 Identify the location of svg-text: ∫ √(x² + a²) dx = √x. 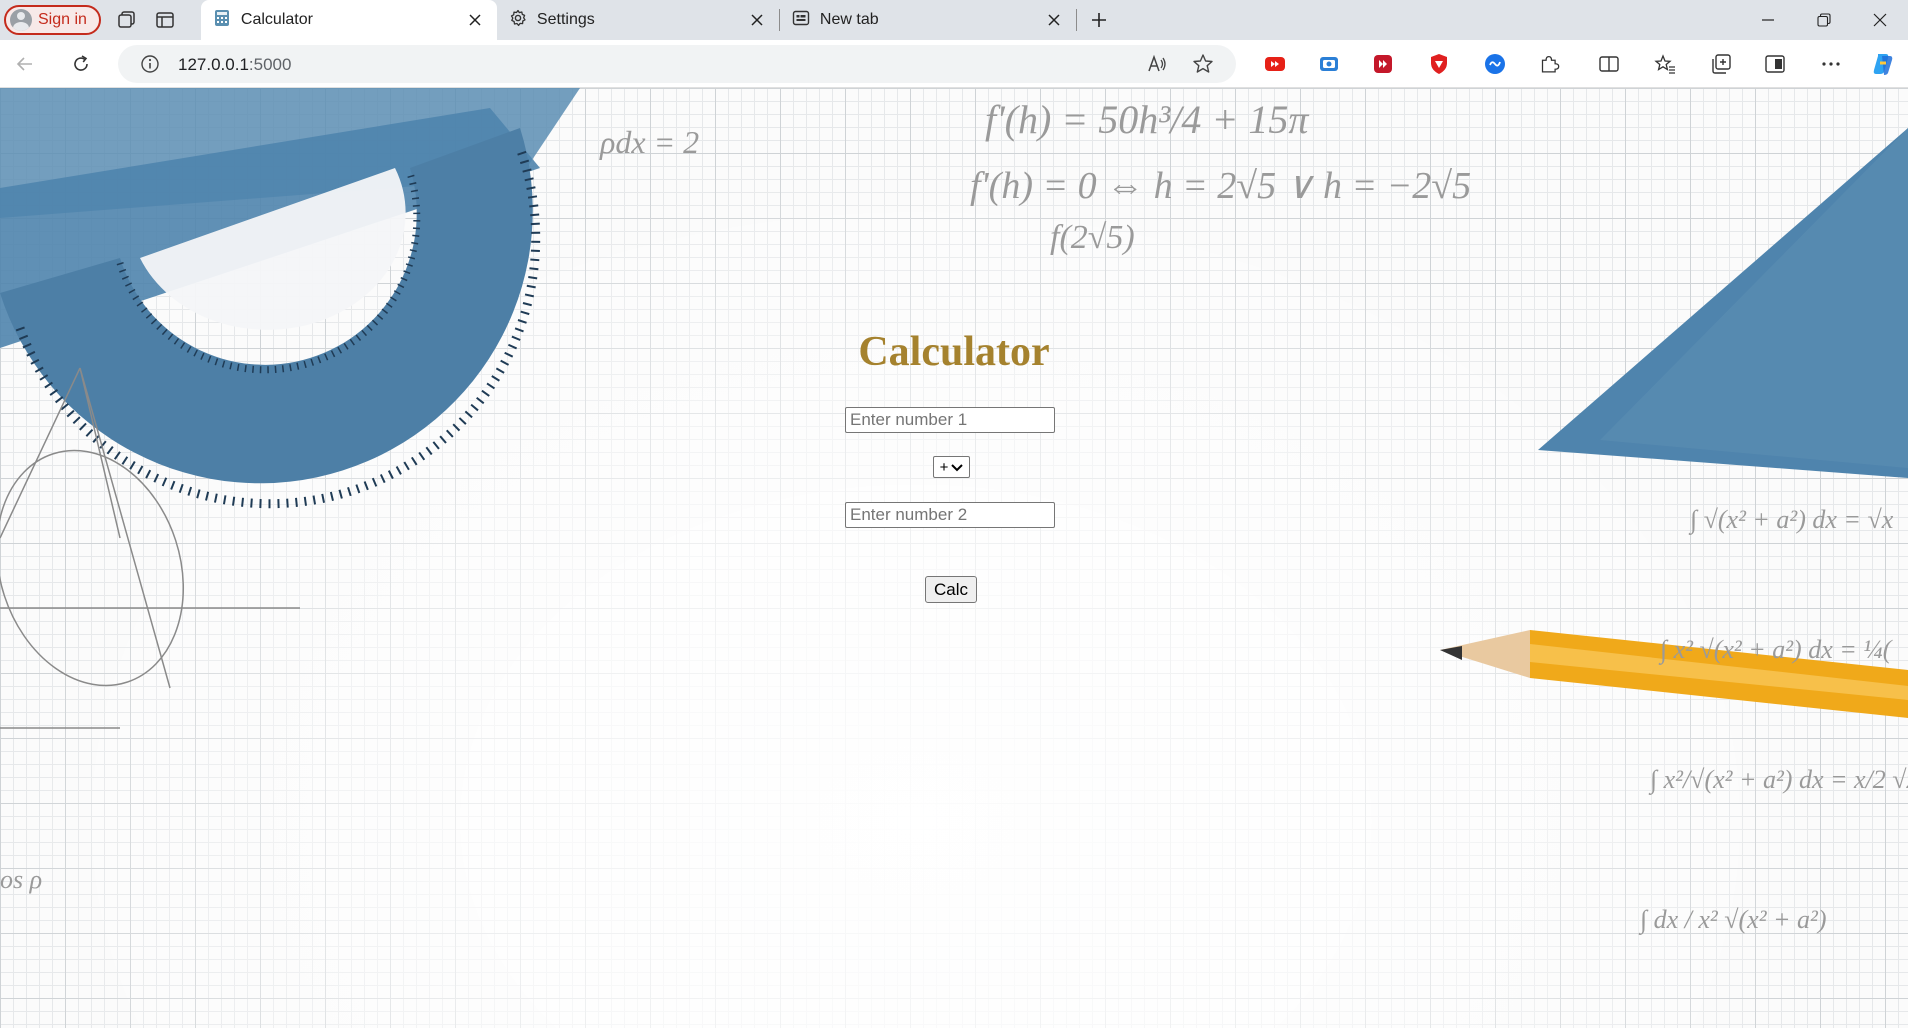
(1791, 520).